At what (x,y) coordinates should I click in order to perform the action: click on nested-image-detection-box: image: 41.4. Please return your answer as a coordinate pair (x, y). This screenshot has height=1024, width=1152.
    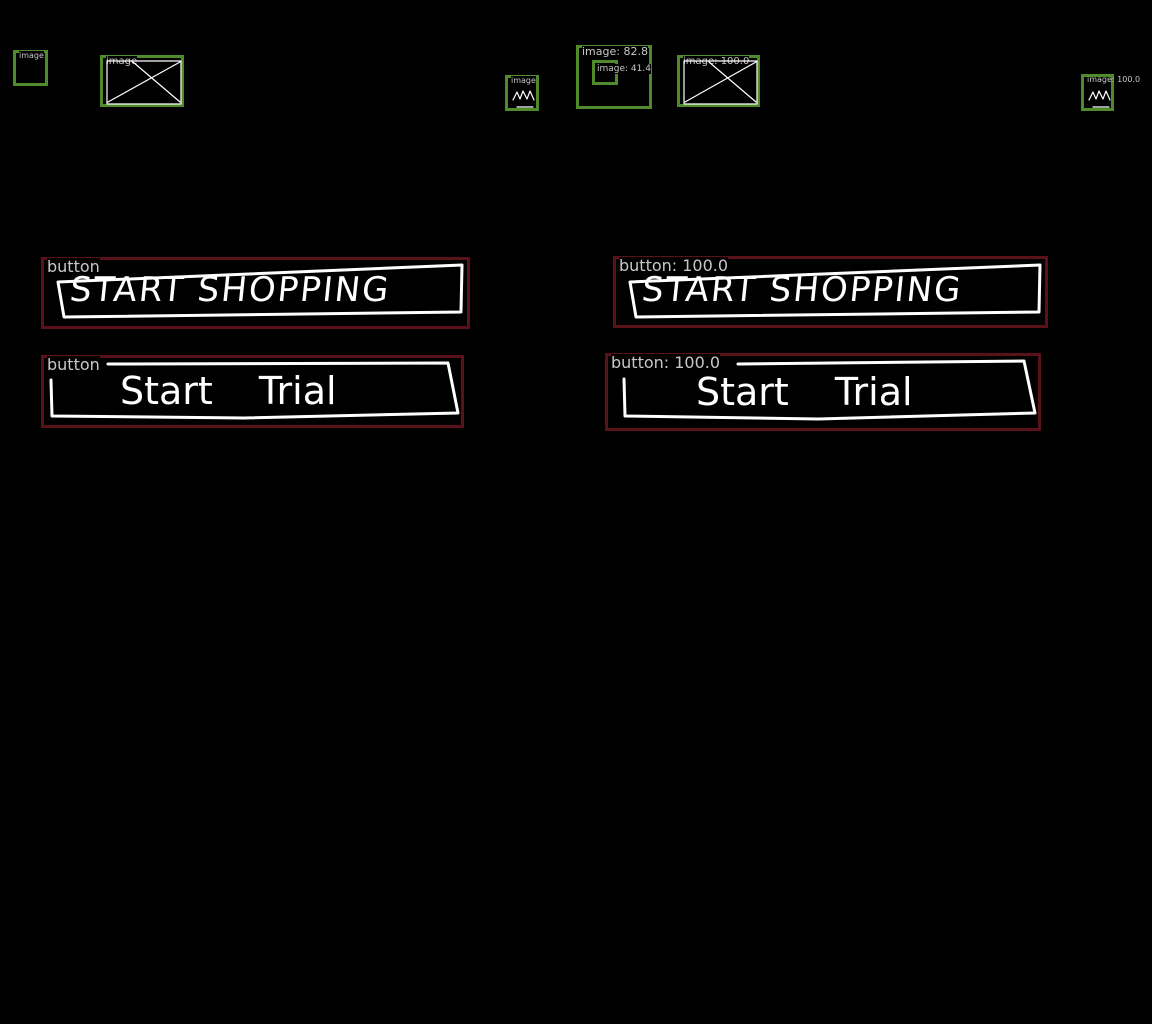
    Looking at the image, I should click on (621, 72).